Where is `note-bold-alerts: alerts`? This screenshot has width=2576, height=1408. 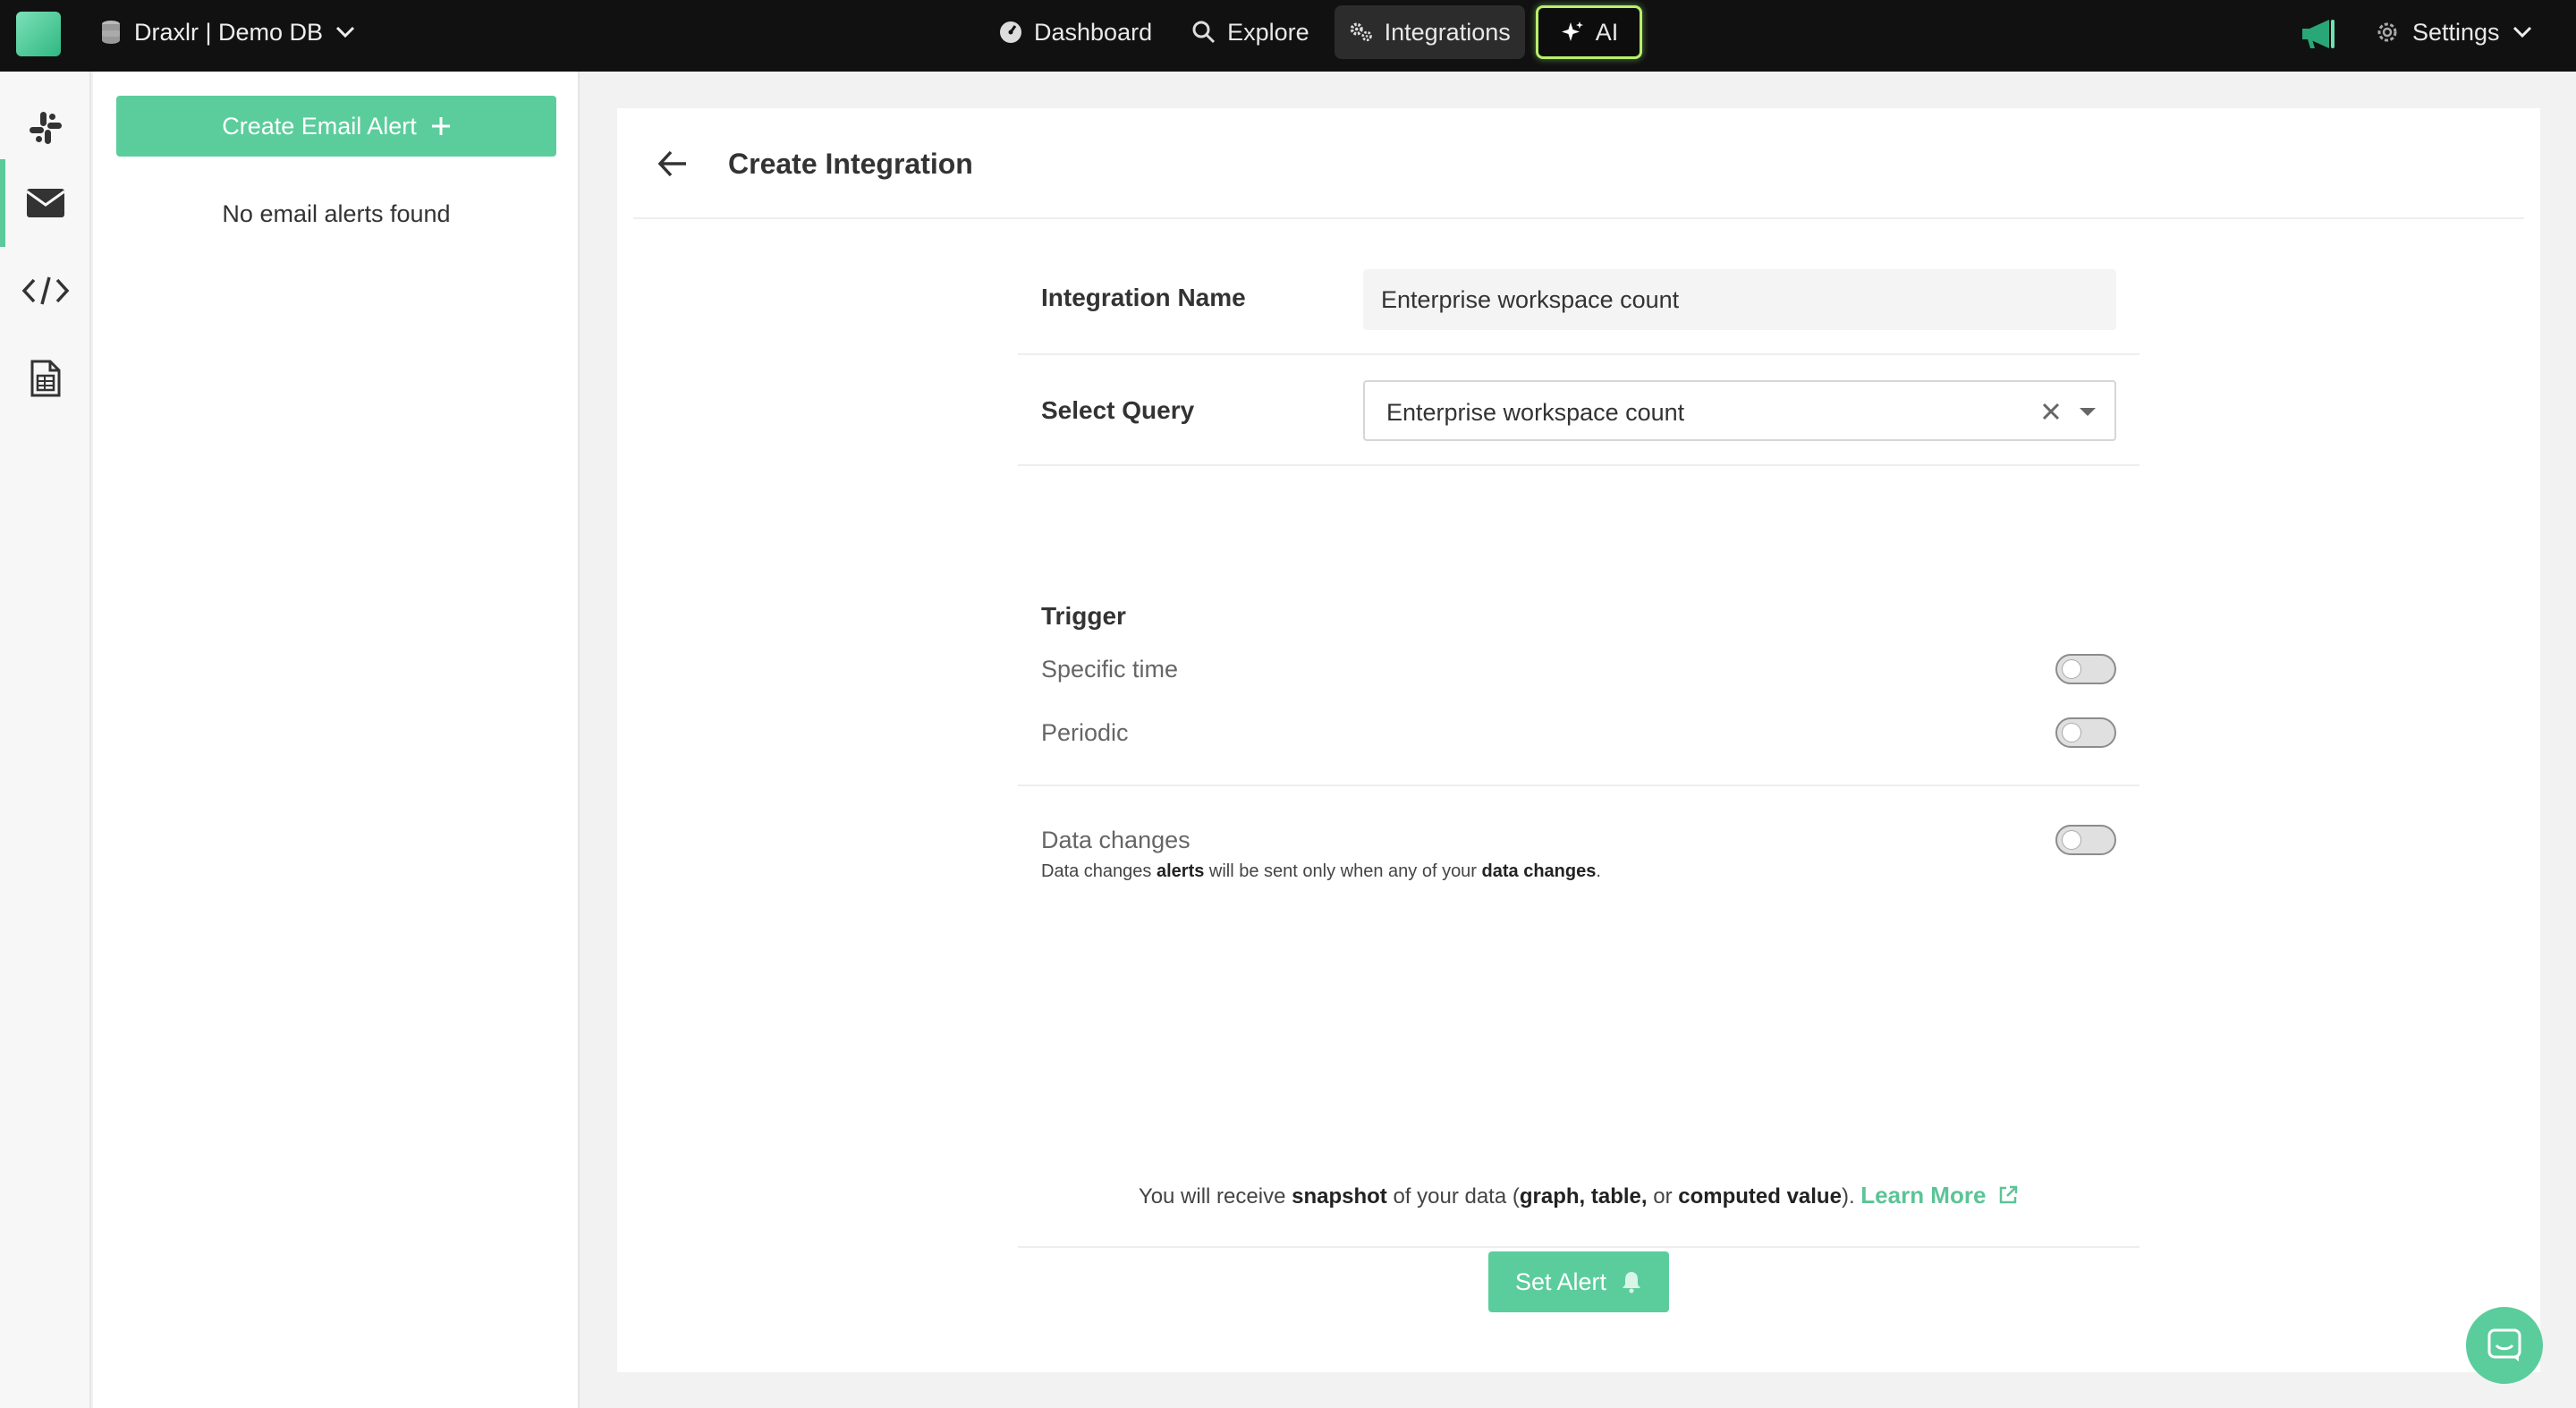 note-bold-alerts: alerts is located at coordinates (1180, 871).